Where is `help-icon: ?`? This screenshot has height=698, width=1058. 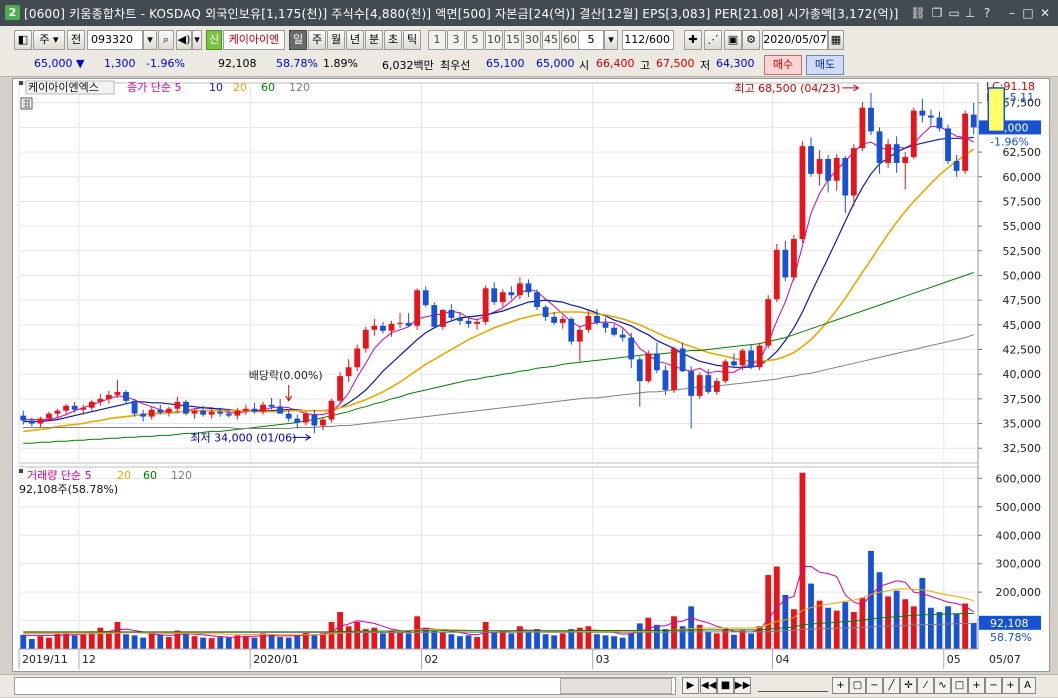
help-icon: ? is located at coordinates (987, 13).